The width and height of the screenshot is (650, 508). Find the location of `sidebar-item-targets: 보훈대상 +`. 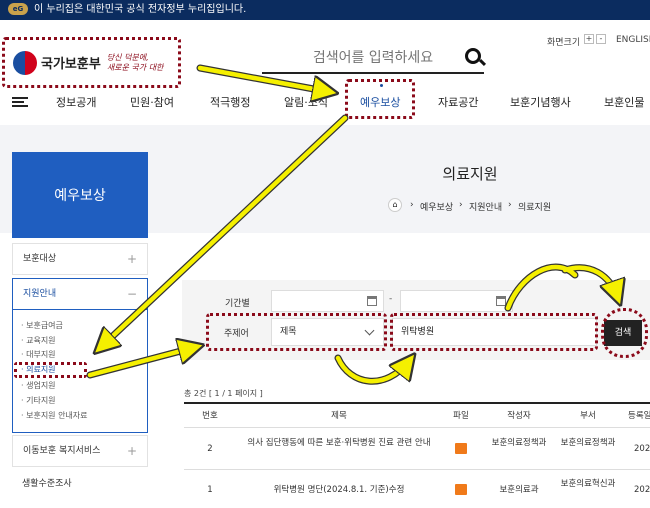

sidebar-item-targets: 보훈대상 + is located at coordinates (80, 259).